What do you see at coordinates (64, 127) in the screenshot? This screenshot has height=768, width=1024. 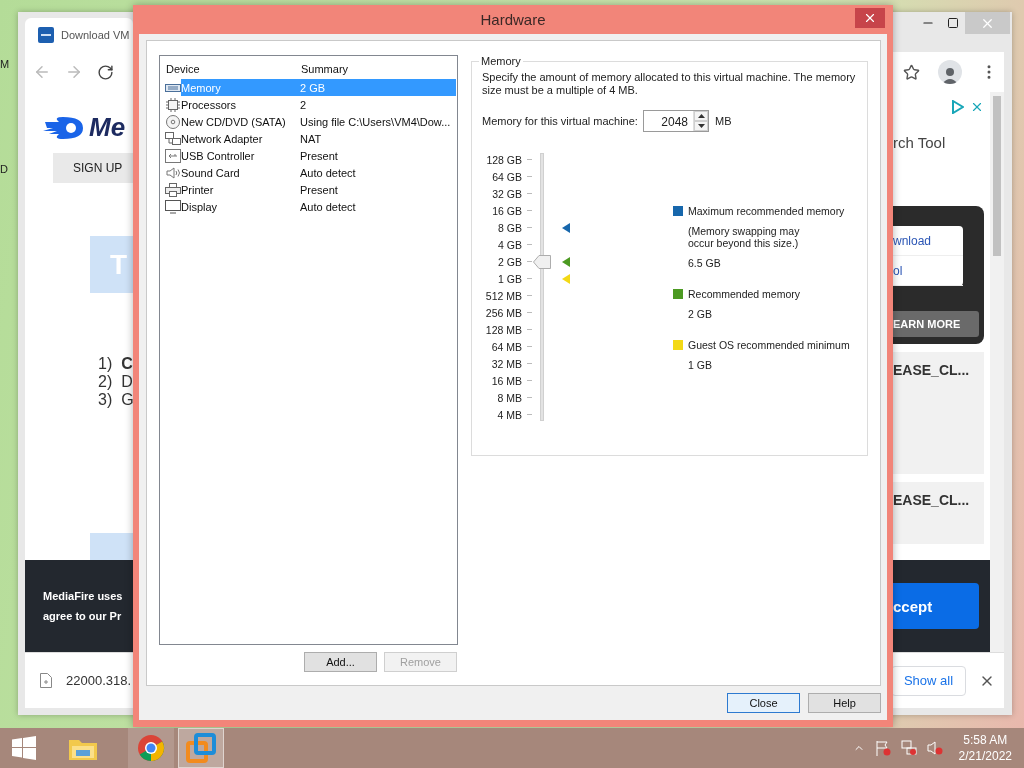 I see `flame-logo-icon` at bounding box center [64, 127].